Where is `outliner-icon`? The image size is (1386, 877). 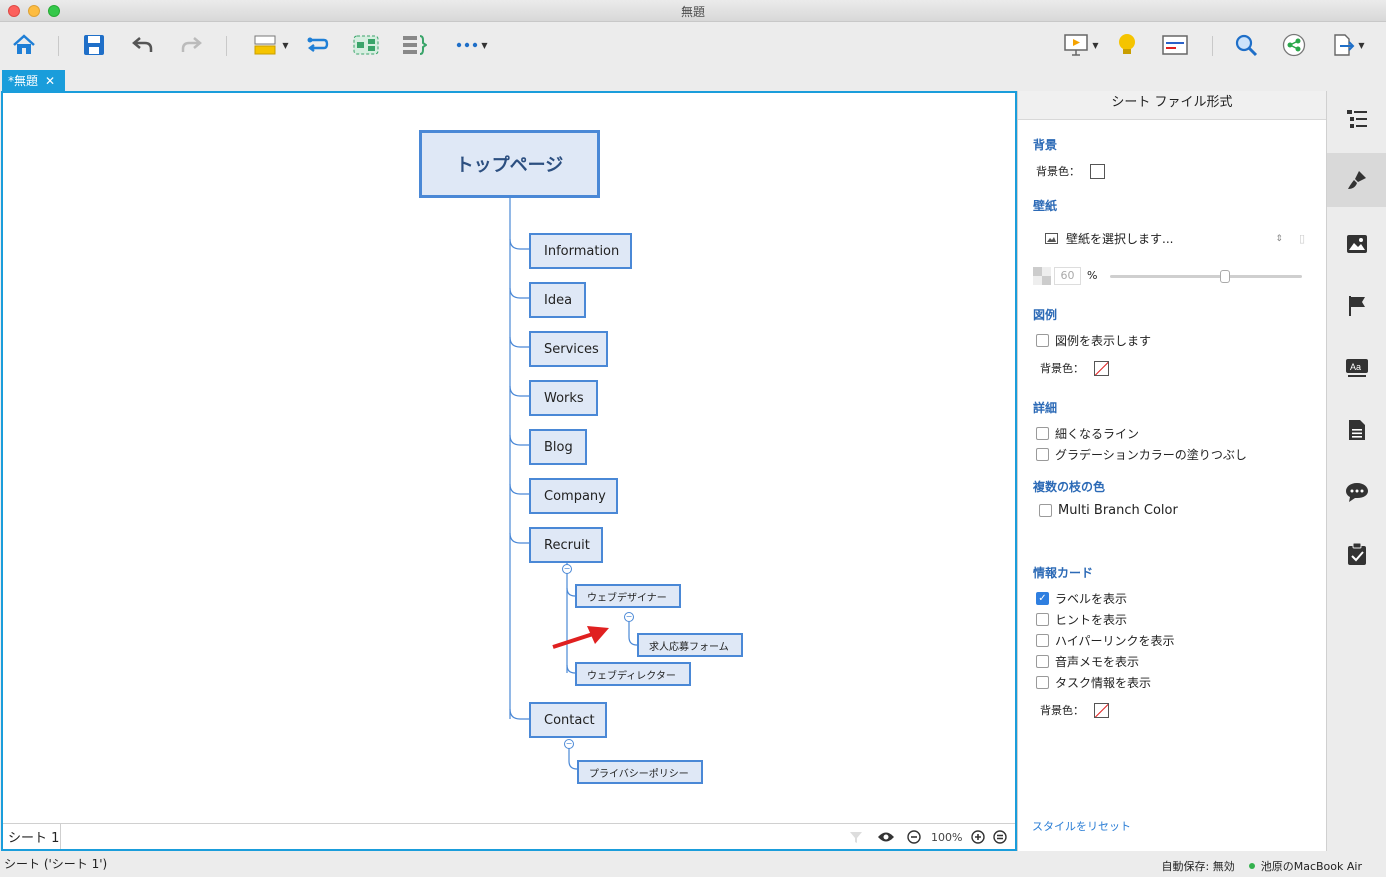
outliner-icon is located at coordinates (1356, 119).